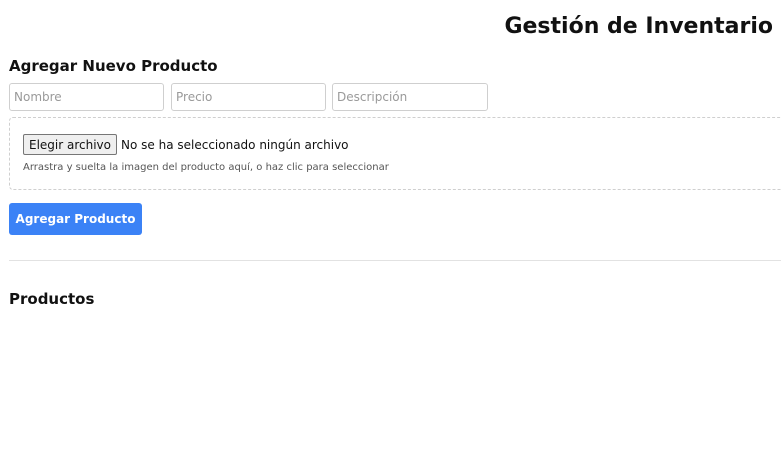 This screenshot has width=781, height=468. Describe the element at coordinates (638, 26) in the screenshot. I see `page-title: Gestión de Inventario` at that location.